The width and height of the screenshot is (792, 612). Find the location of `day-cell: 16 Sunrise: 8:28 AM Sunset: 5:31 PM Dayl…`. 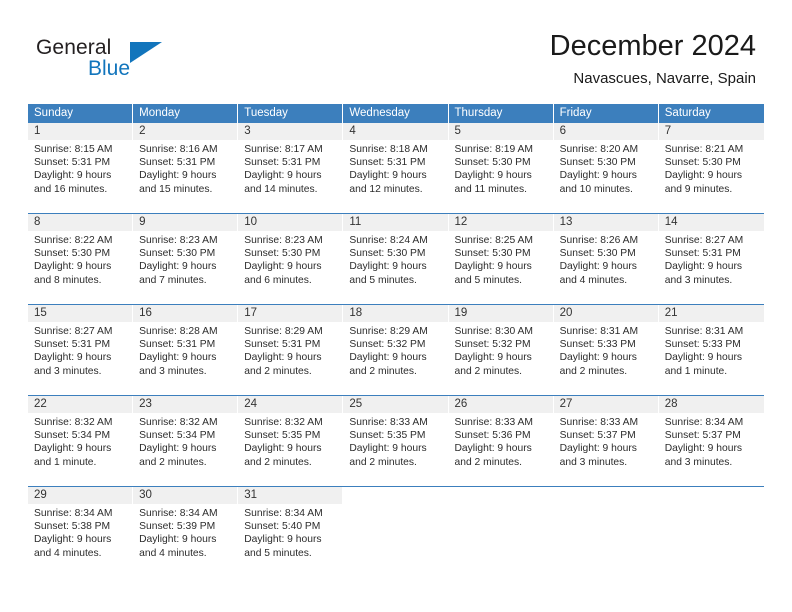

day-cell: 16 Sunrise: 8:28 AM Sunset: 5:31 PM Dayl… is located at coordinates (186, 350).